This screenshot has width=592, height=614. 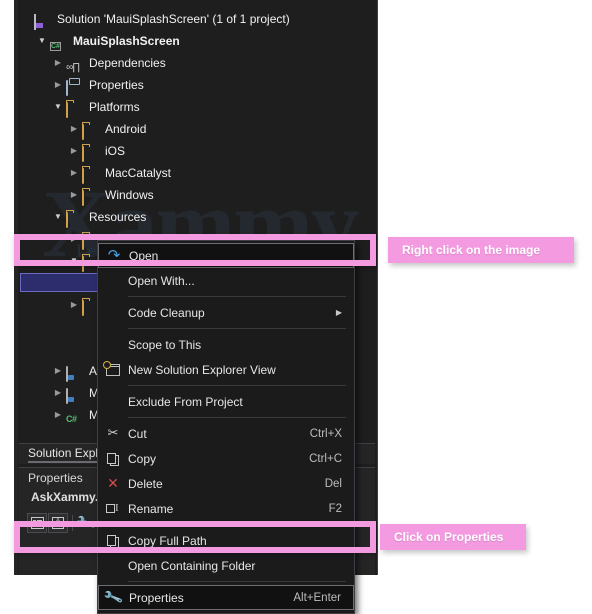 I want to click on menu-item-delete: ✕ Delete Del, so click(x=226, y=483).